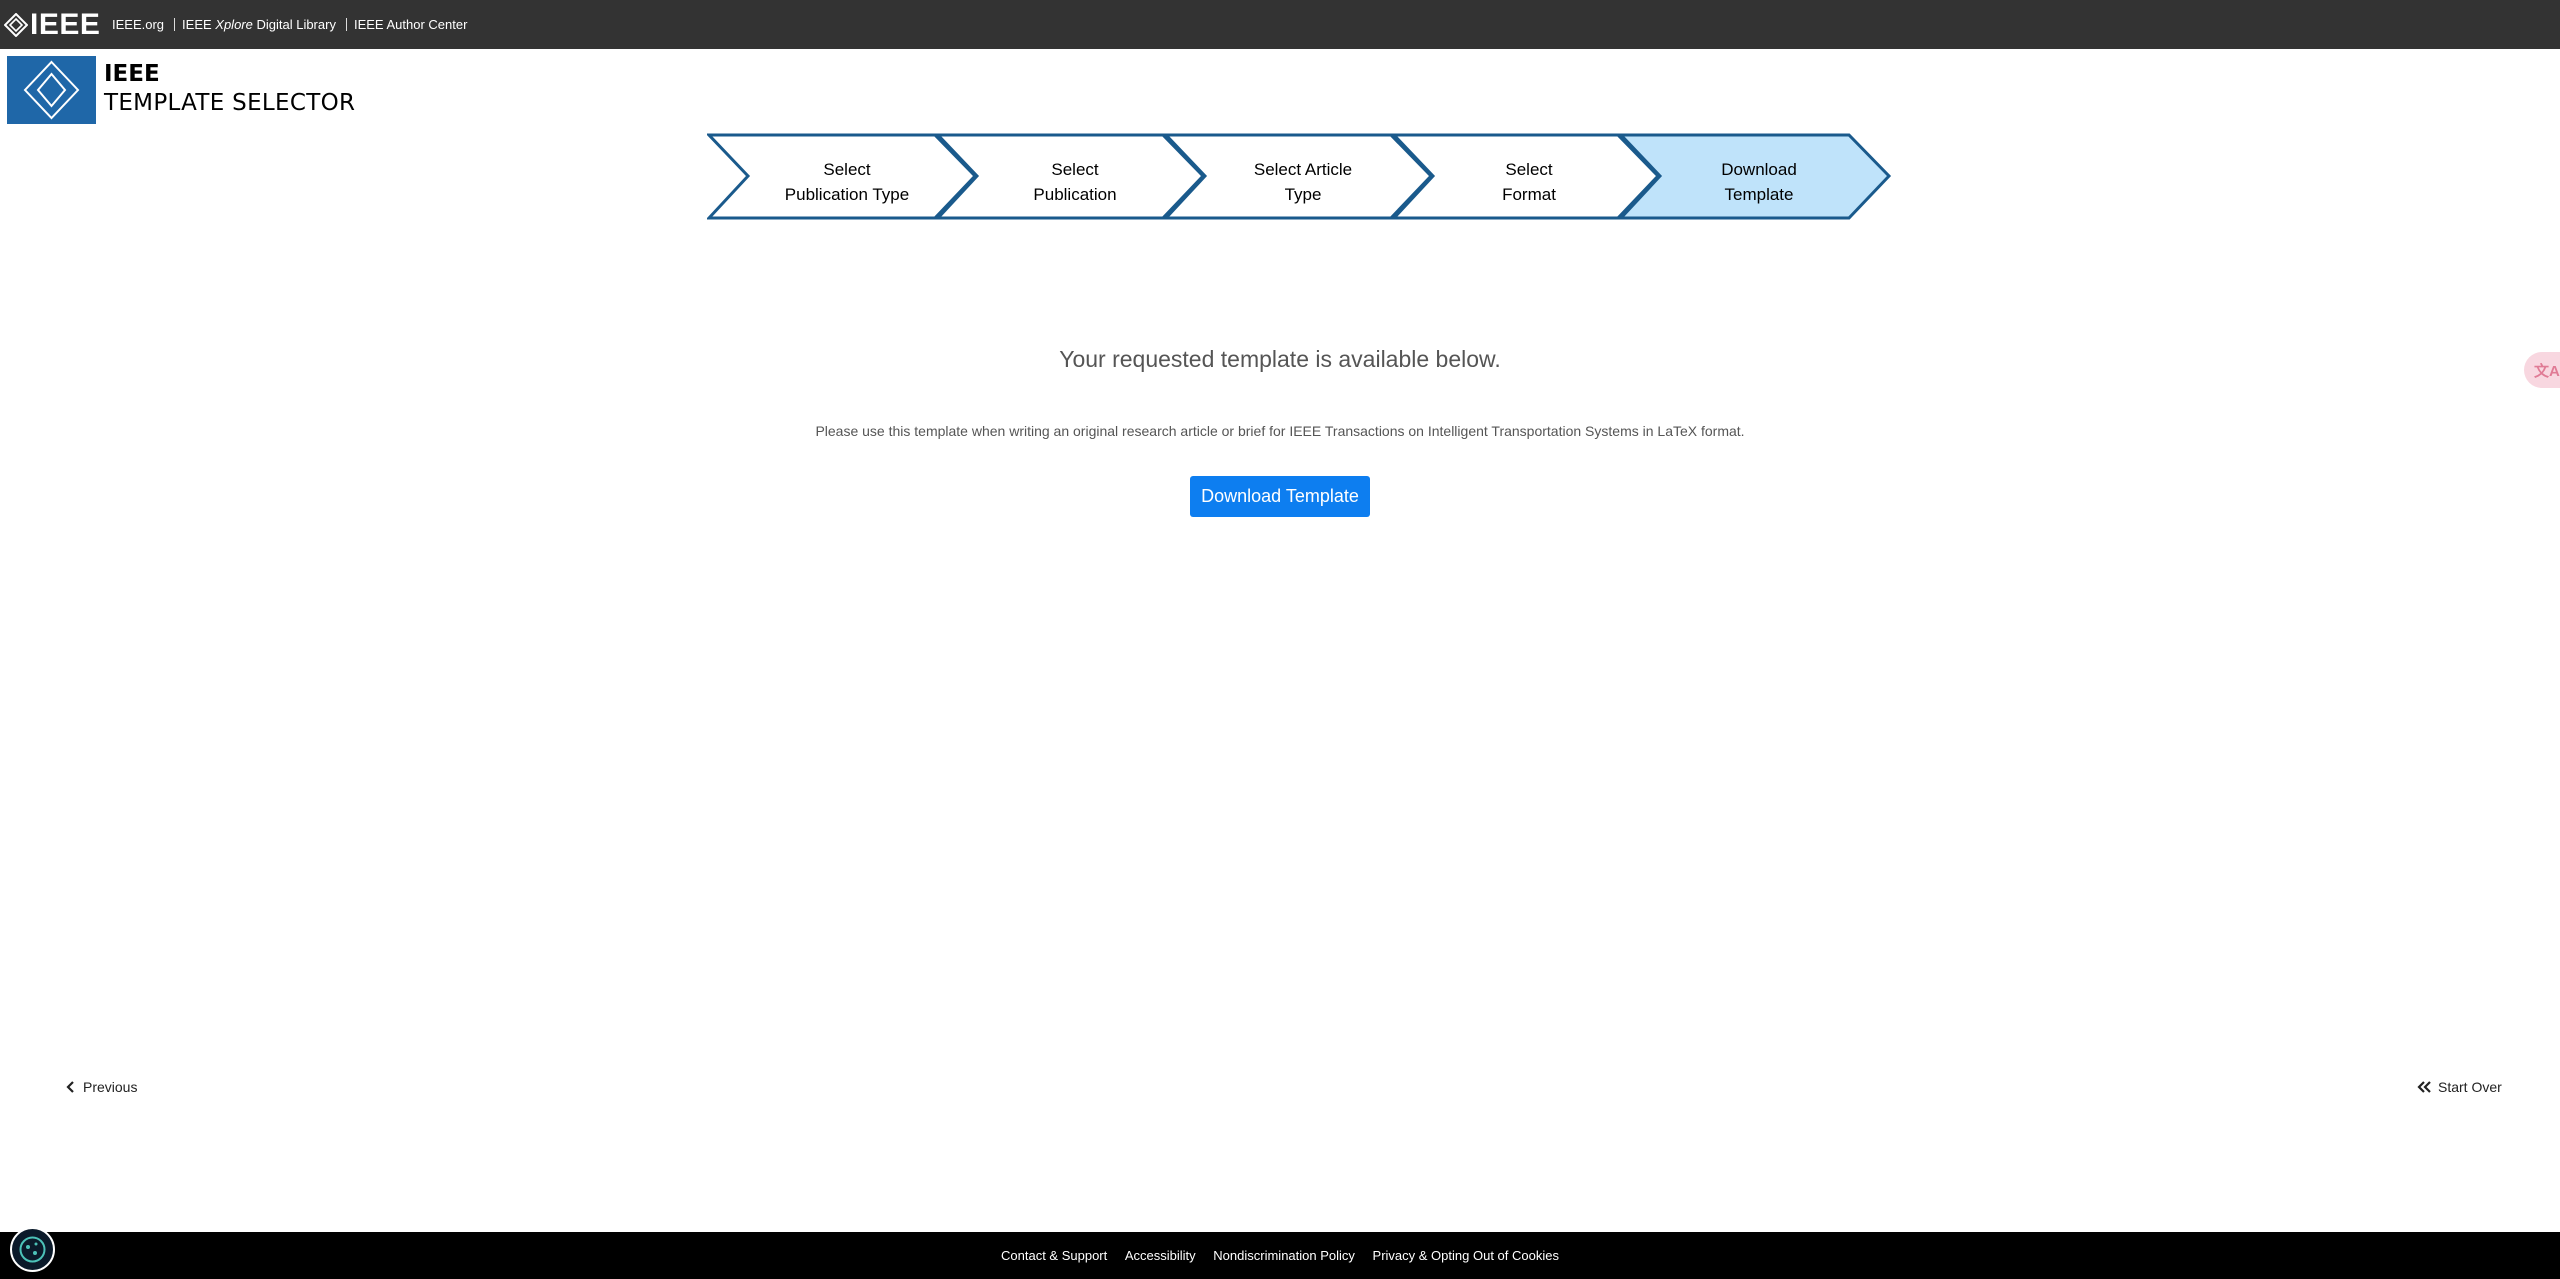 The height and width of the screenshot is (1279, 2560). I want to click on brand-subtitle: TEMPLATE SELECTOR, so click(230, 103).